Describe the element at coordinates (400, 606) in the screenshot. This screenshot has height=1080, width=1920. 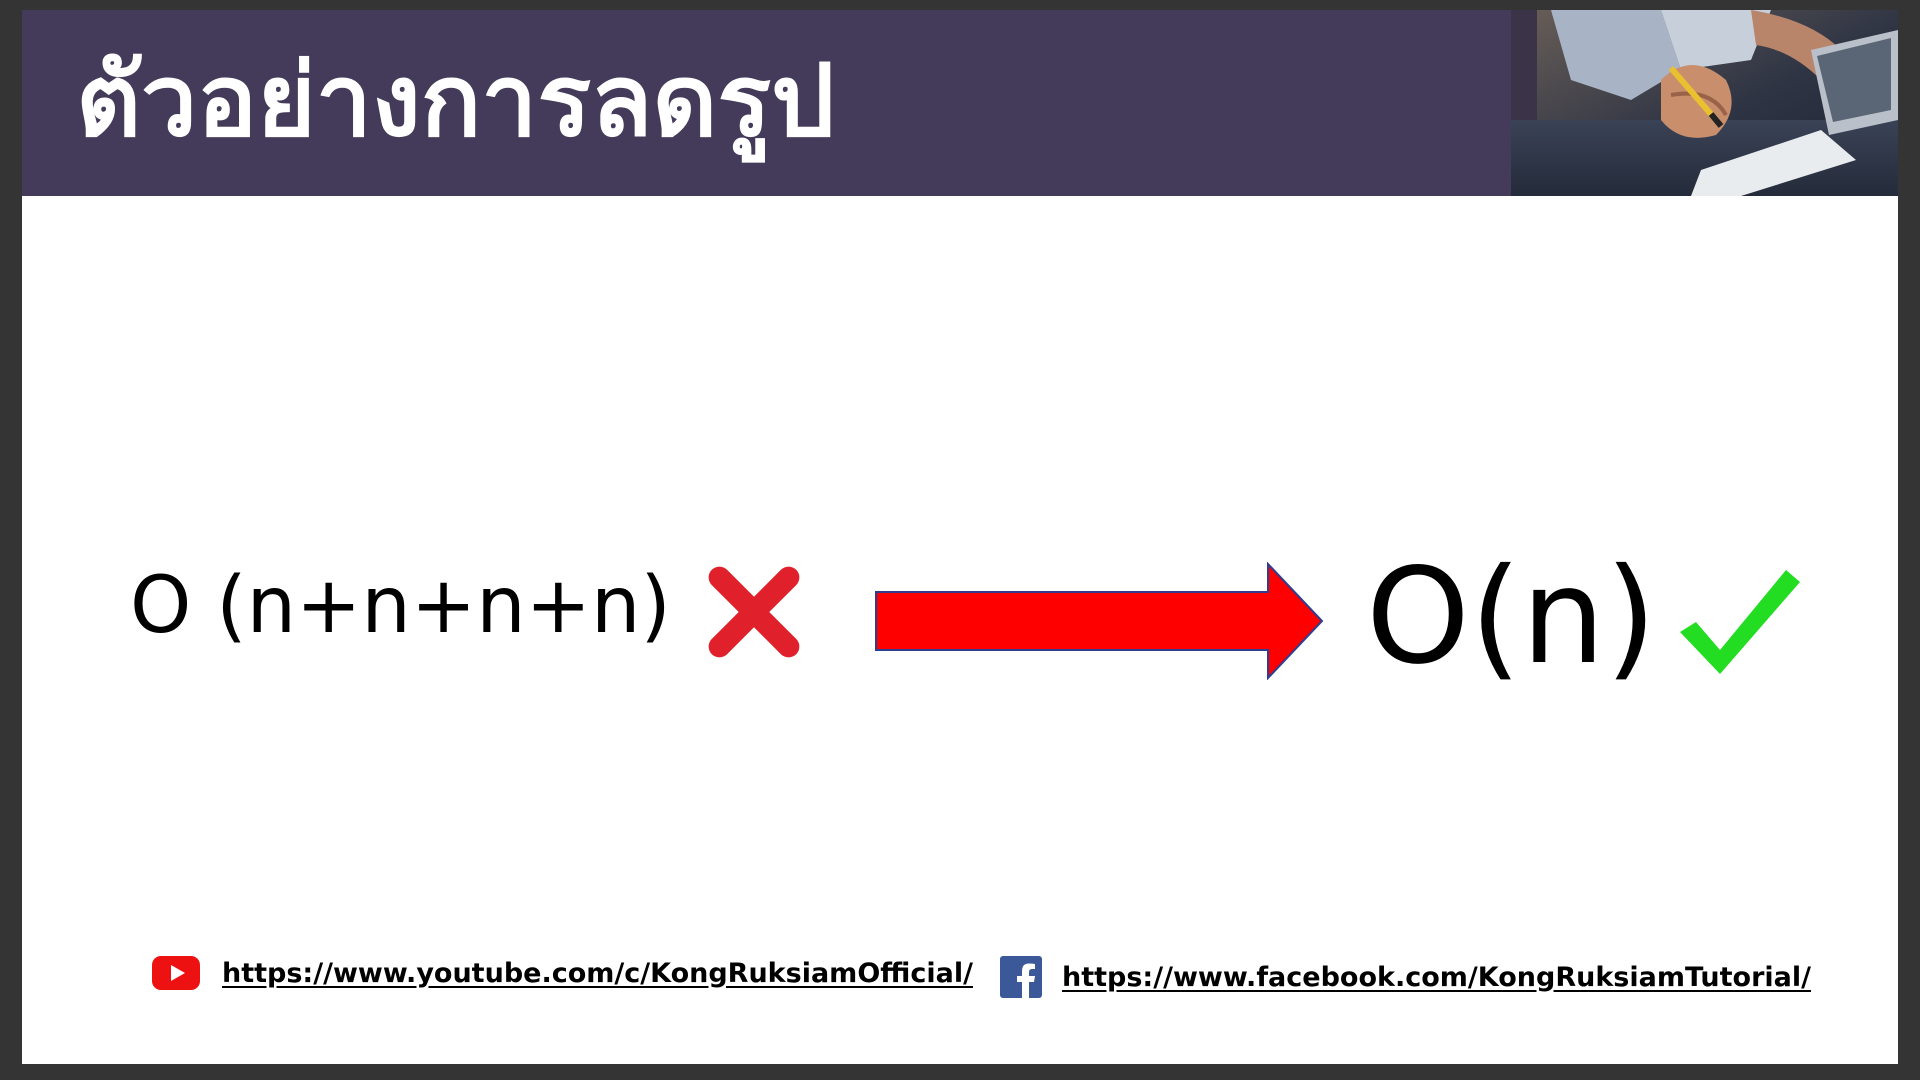
I see `original-complexity-expression: O (n+n+n+n)` at that location.